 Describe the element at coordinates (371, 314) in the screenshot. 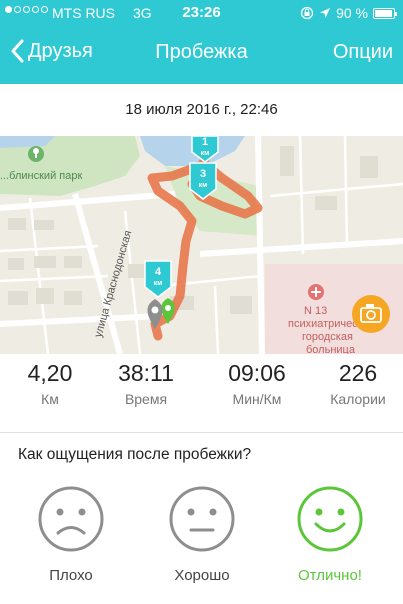

I see `camera-button` at that location.